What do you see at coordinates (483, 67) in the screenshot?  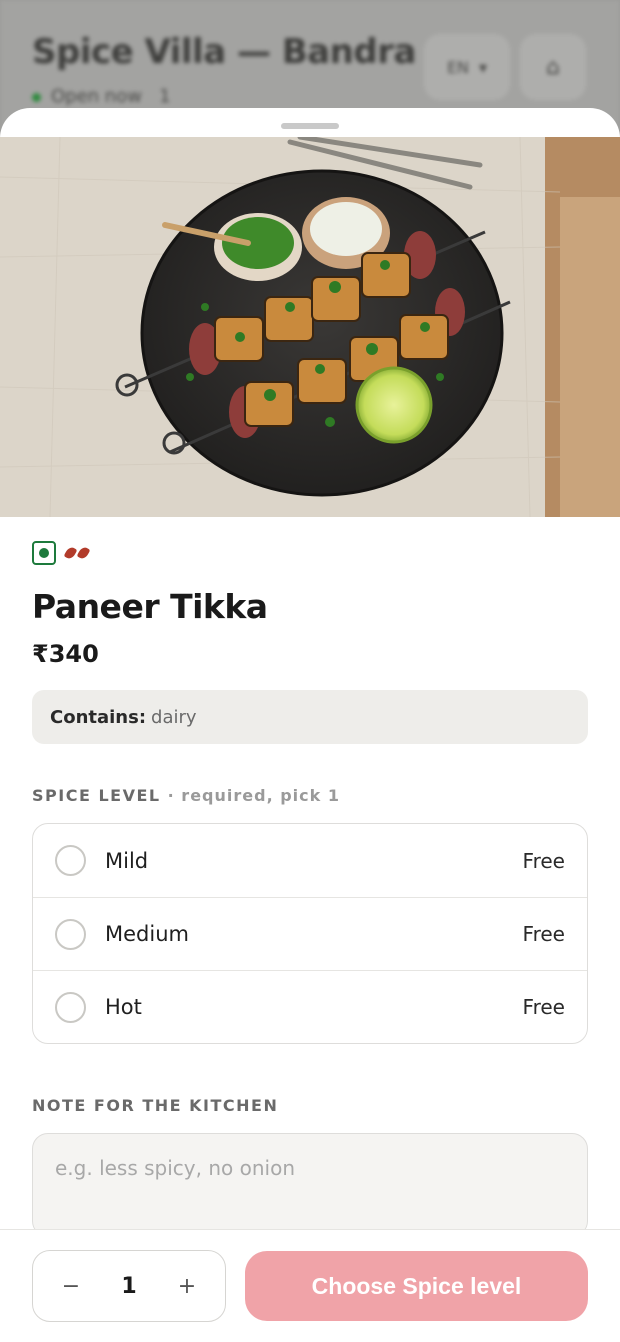 I see `chevron-down-icon: ▾` at bounding box center [483, 67].